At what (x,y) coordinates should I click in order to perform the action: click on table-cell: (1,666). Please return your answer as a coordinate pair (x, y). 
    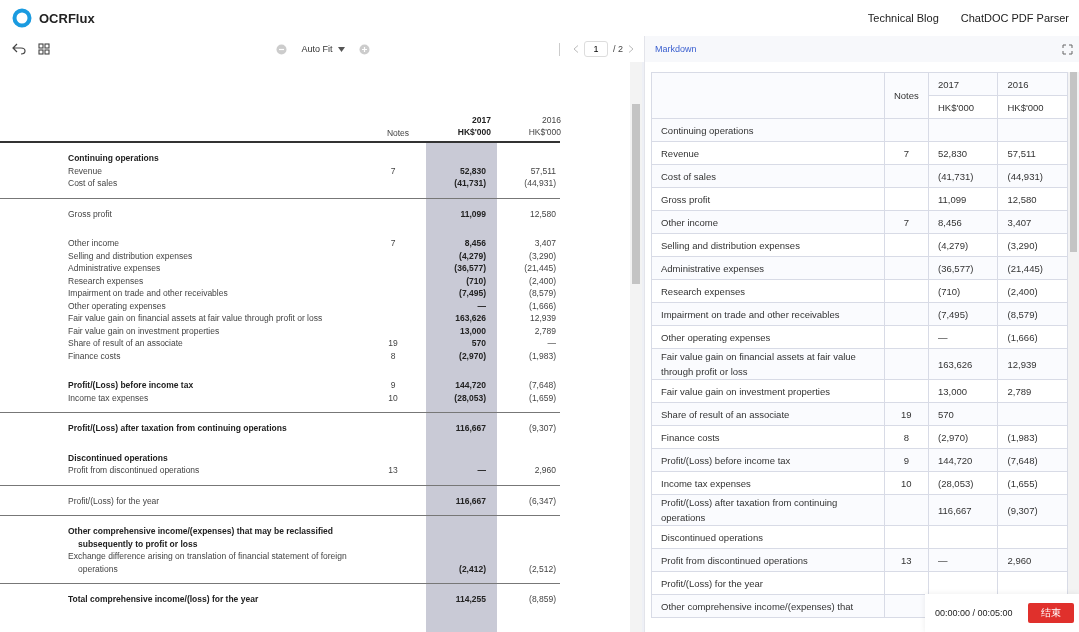
    Looking at the image, I should click on (1022, 337).